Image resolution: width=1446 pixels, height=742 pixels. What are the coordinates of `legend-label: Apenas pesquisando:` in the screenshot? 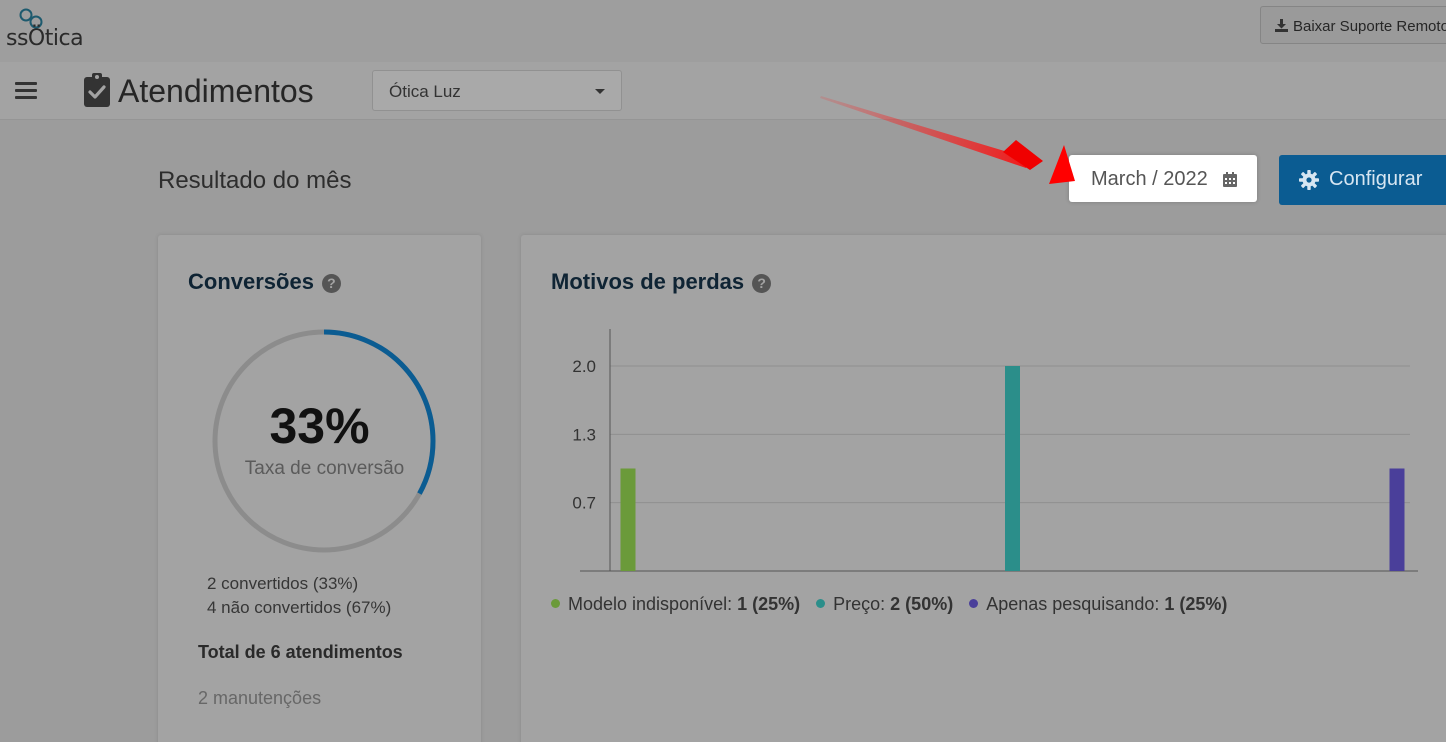 It's located at (1075, 604).